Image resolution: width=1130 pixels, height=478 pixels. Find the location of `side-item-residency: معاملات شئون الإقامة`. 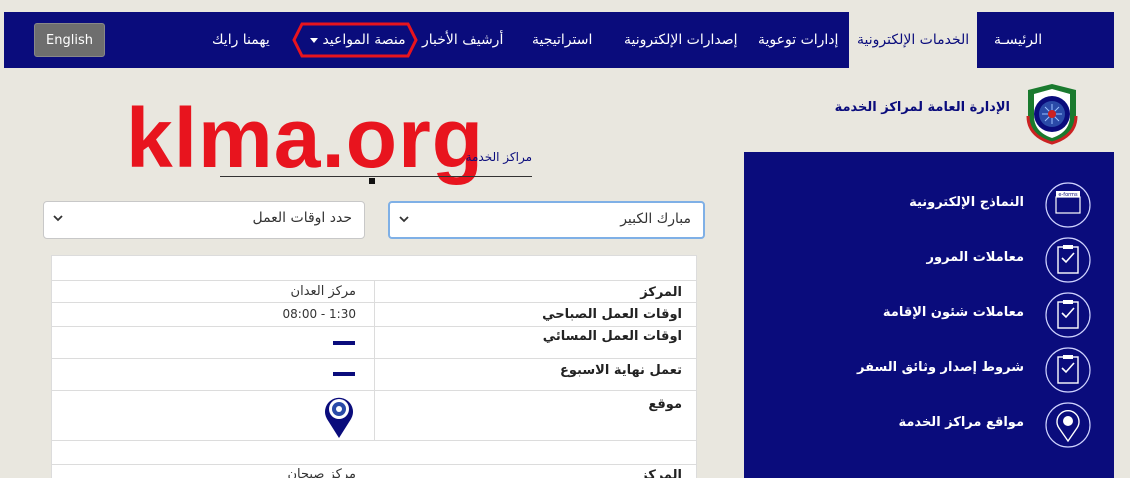

side-item-residency: معاملات شئون الإقامة is located at coordinates (922, 316).